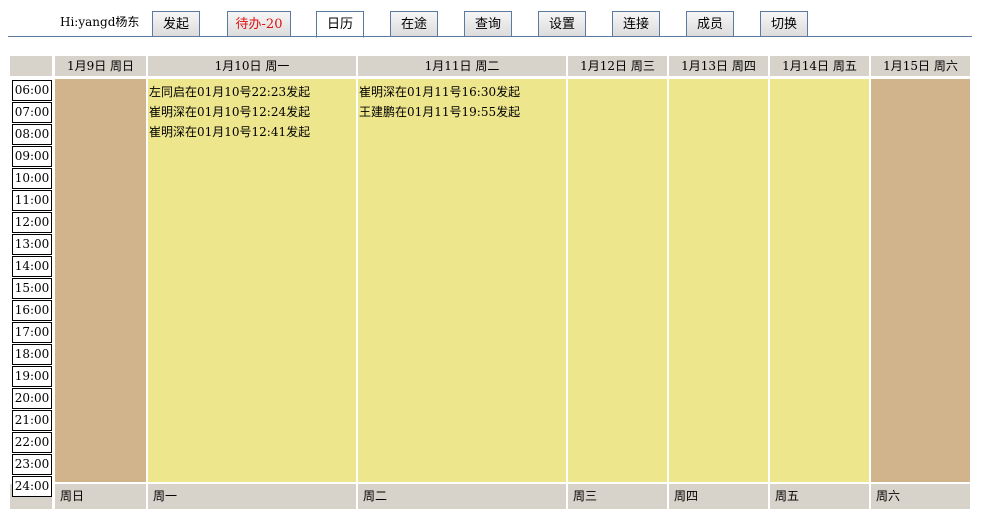 Image resolution: width=987 pixels, height=531 pixels. I want to click on time-slot: 20:00, so click(32, 398).